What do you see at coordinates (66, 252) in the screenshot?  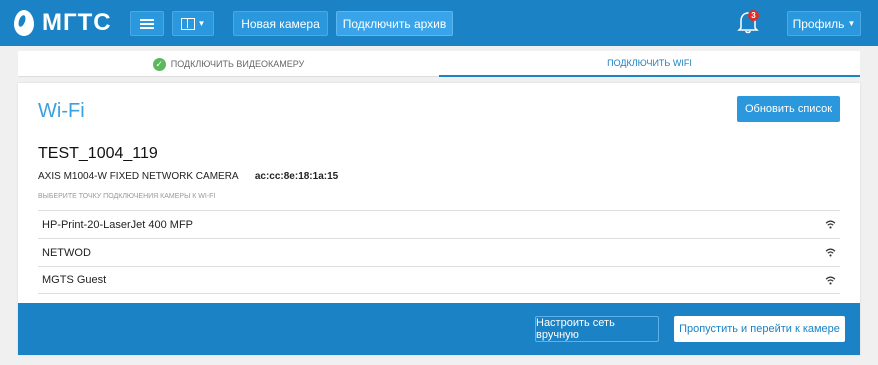 I see `network-ssid: NETWOD` at bounding box center [66, 252].